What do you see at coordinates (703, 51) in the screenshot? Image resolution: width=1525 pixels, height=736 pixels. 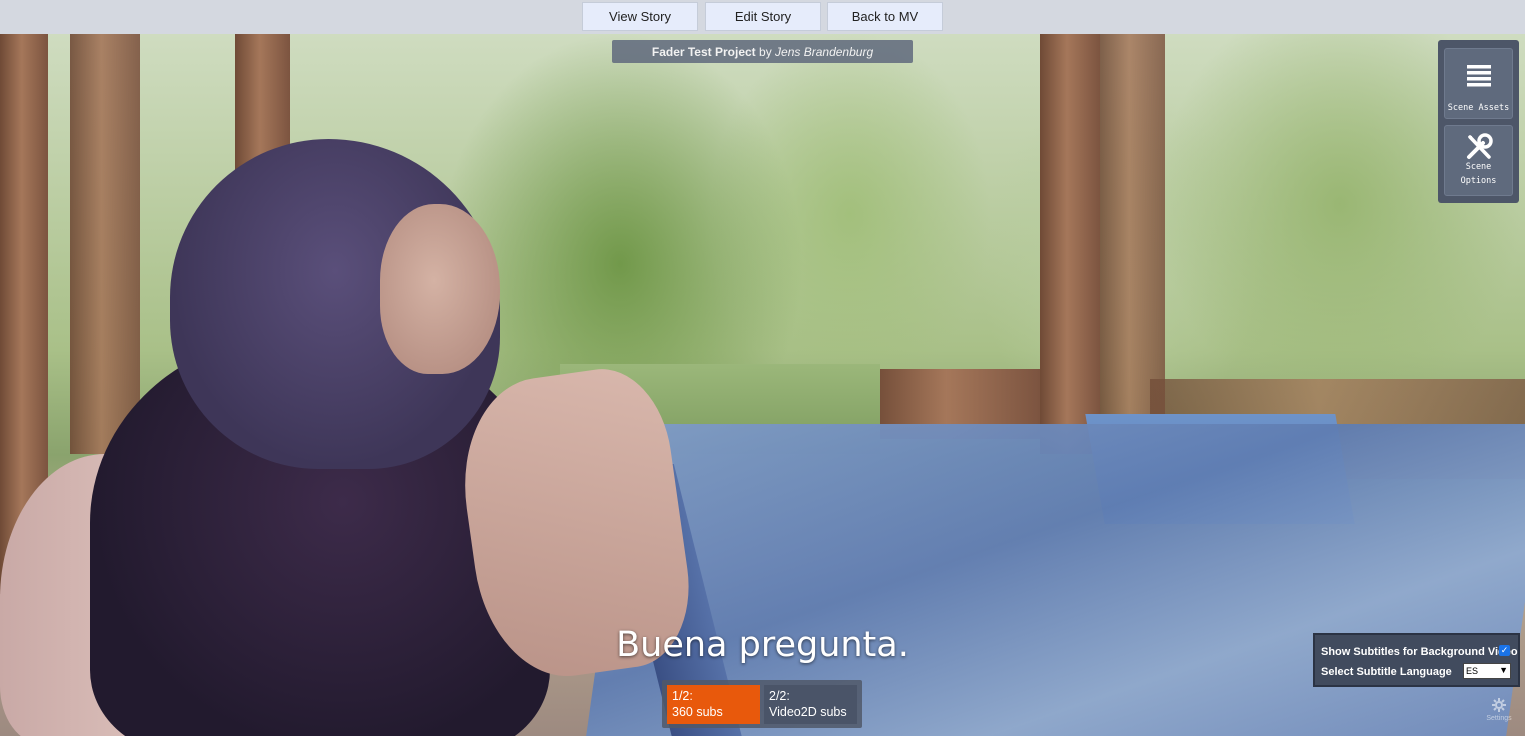 I see `project-name: Fader Test Project` at bounding box center [703, 51].